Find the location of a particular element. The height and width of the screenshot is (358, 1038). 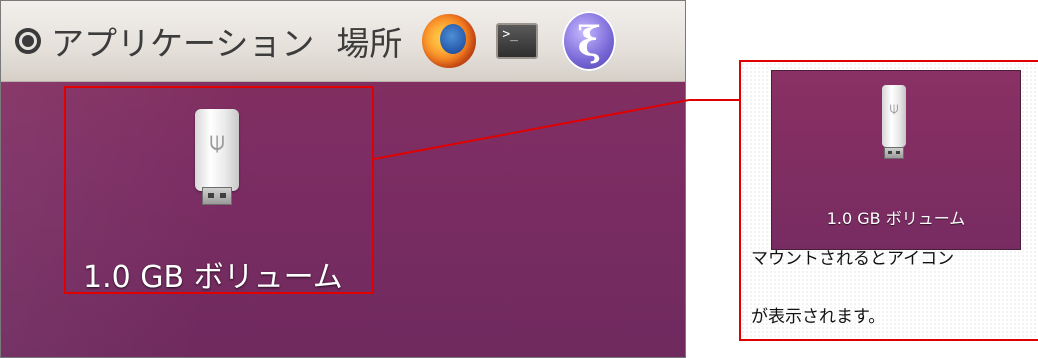

firefox-icon is located at coordinates (449, 41).